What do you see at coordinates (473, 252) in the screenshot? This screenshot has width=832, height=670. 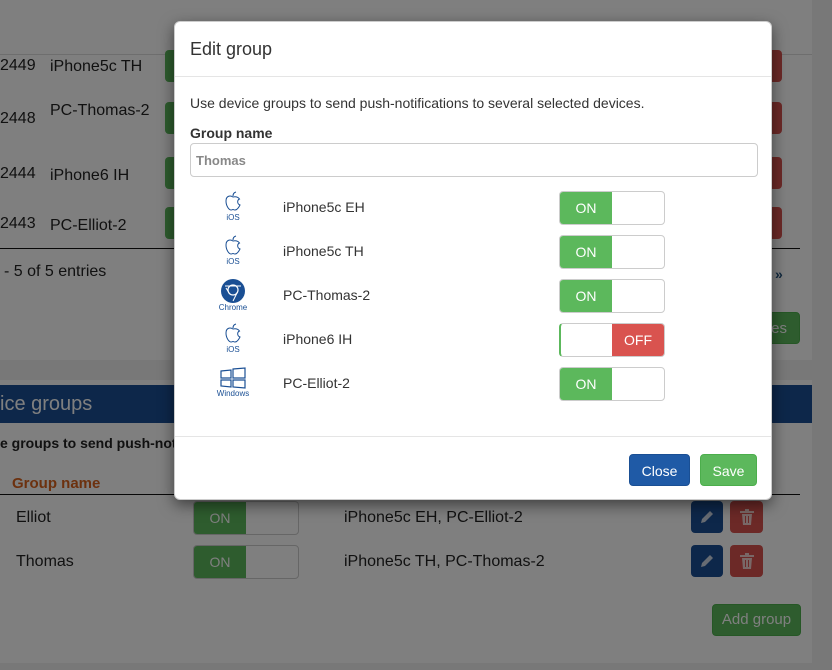 I see `device-list-item: iOS iPhone5c TH ON` at bounding box center [473, 252].